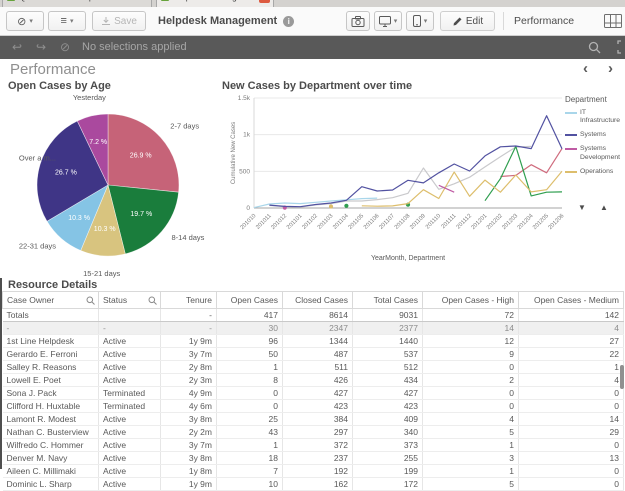 The height and width of the screenshot is (491, 625). What do you see at coordinates (614, 24) in the screenshot?
I see `sheet-navigator-button` at bounding box center [614, 24].